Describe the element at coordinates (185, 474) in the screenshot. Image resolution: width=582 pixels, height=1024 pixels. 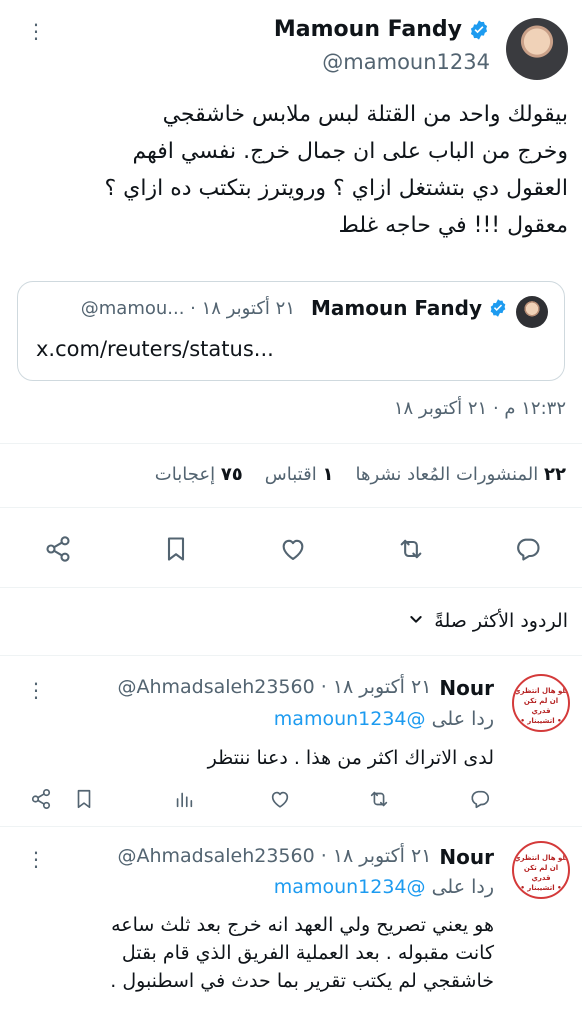
I see `likes-label: إعجابات` at that location.